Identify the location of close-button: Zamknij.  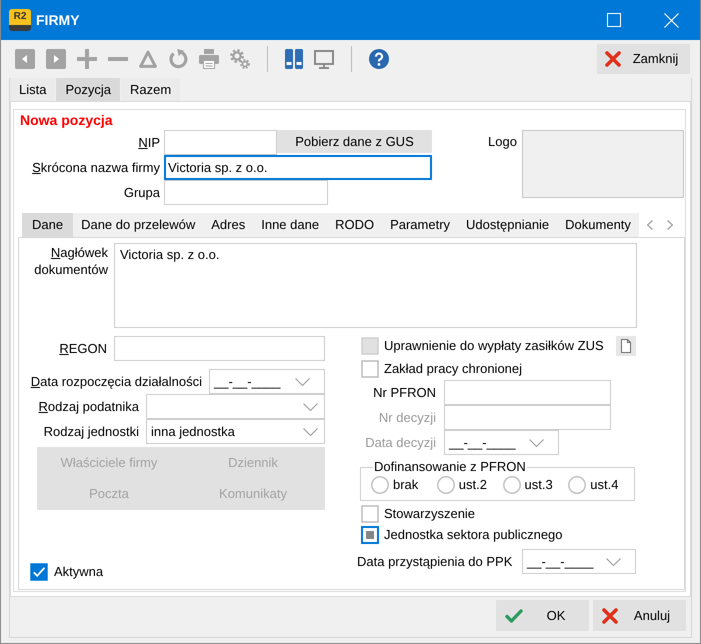
(643, 59).